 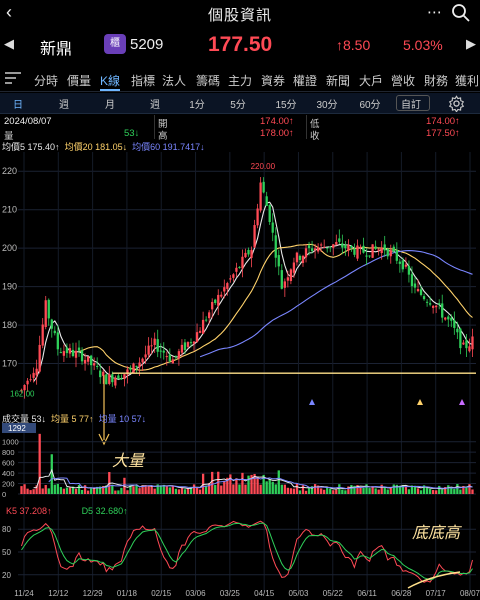 I want to click on tab-8: 權證, so click(x=305, y=80).